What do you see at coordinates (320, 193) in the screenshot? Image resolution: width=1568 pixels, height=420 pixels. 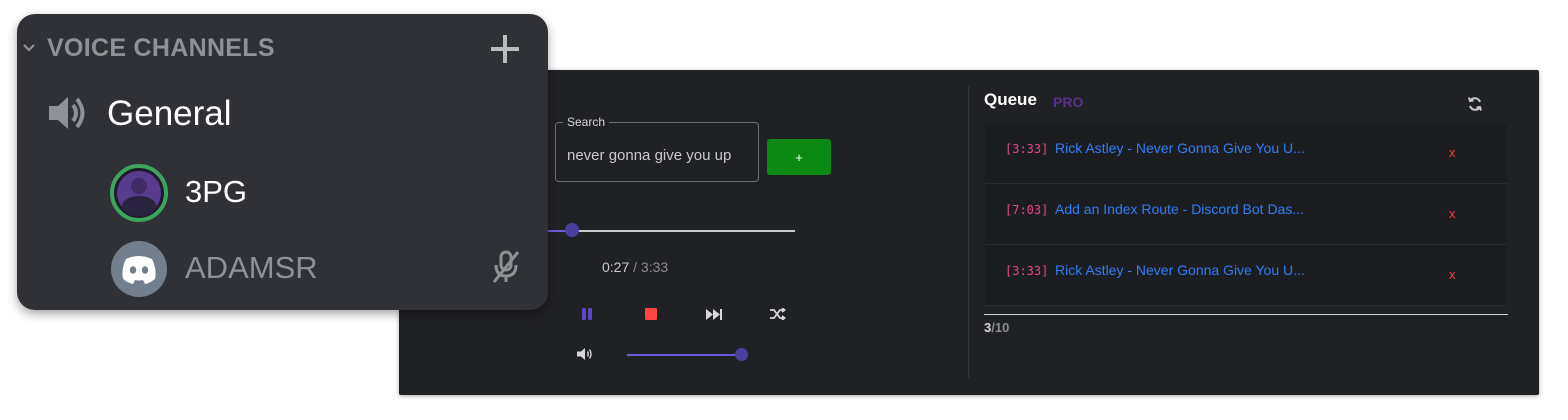 I see `voice-user: 3PG` at bounding box center [320, 193].